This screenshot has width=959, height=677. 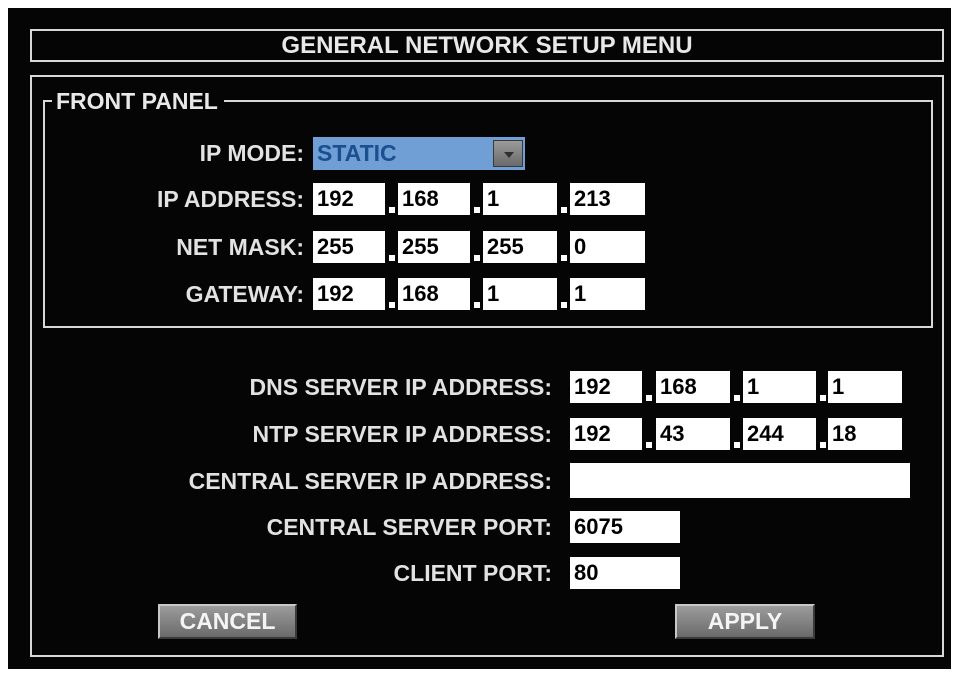 I want to click on net-mask-octet-3: 255, so click(x=520, y=247).